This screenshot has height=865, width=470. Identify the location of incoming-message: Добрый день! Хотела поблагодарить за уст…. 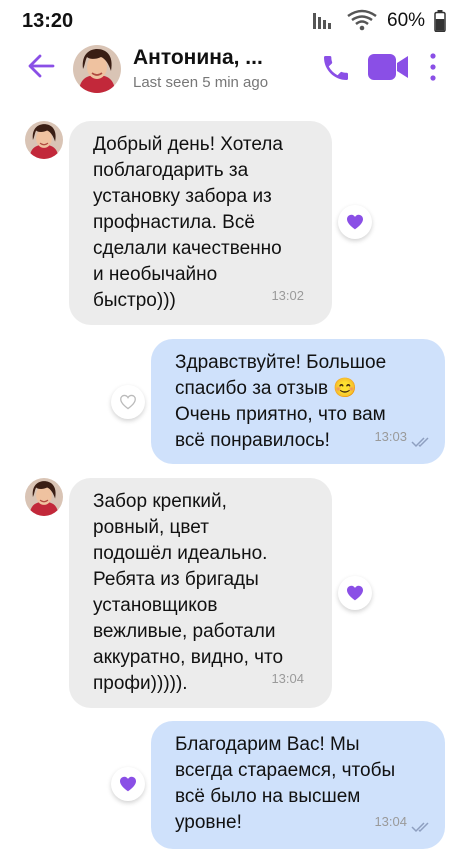
(200, 223).